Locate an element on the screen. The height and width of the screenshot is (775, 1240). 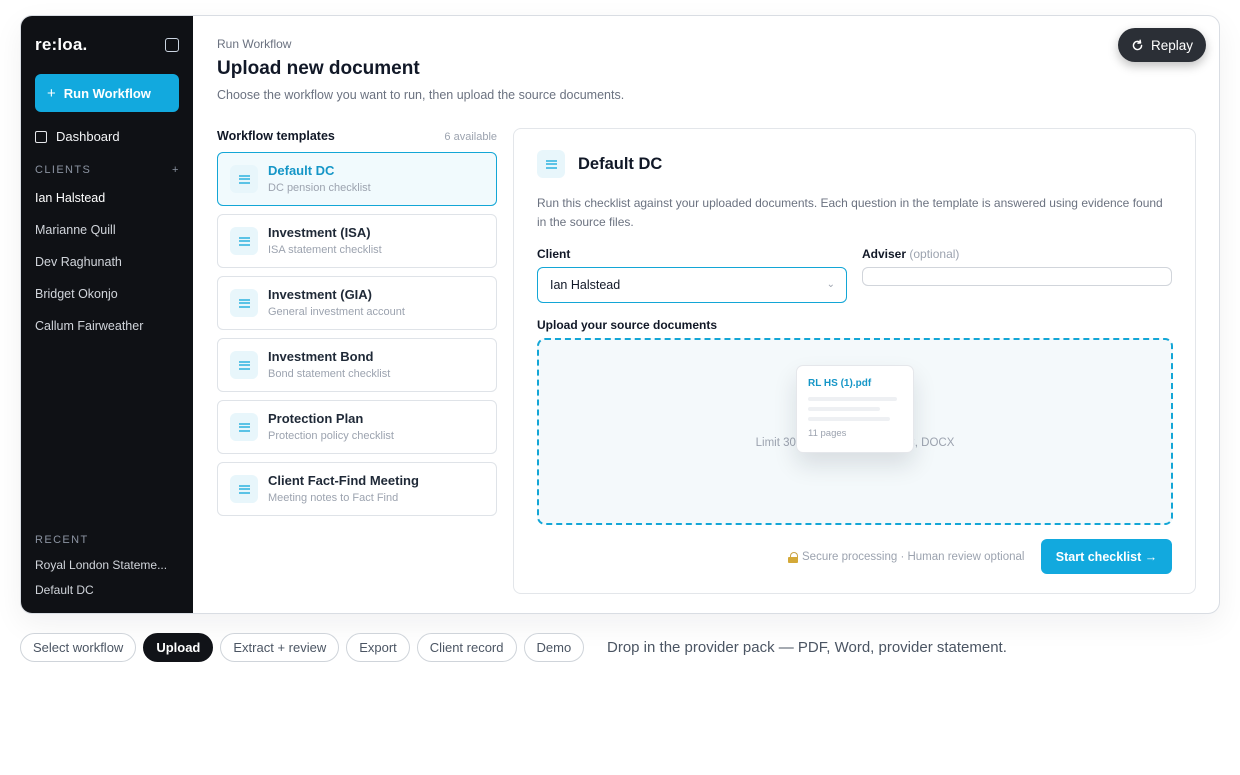
upload-label: Upload your source documents is located at coordinates (627, 325).